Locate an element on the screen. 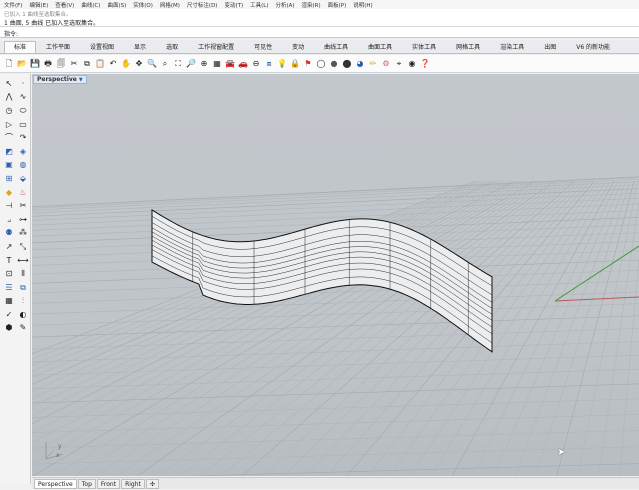 The image size is (639, 490). dimension-icon: ⟷ is located at coordinates (23, 261).